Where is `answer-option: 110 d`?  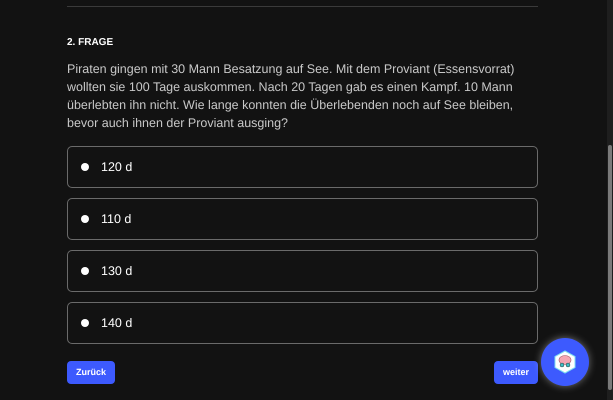 answer-option: 110 d is located at coordinates (302, 219).